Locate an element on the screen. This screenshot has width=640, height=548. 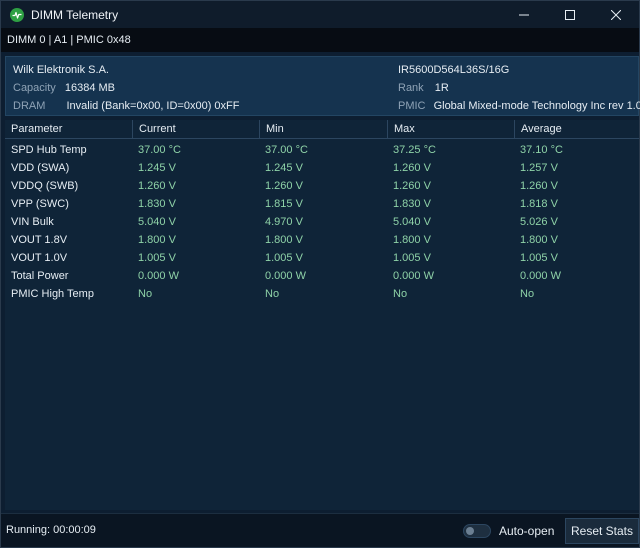
close-button is located at coordinates (616, 14).